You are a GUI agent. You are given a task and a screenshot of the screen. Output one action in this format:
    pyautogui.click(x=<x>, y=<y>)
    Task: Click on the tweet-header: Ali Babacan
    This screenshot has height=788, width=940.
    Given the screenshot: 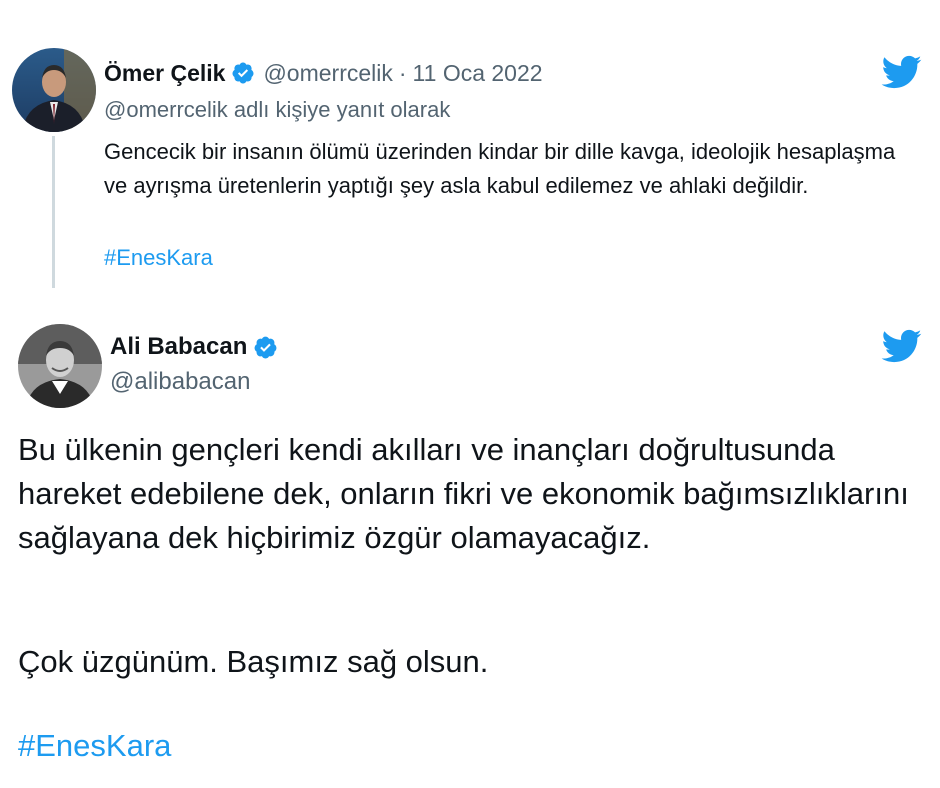 What is the action you would take?
    pyautogui.click(x=194, y=347)
    